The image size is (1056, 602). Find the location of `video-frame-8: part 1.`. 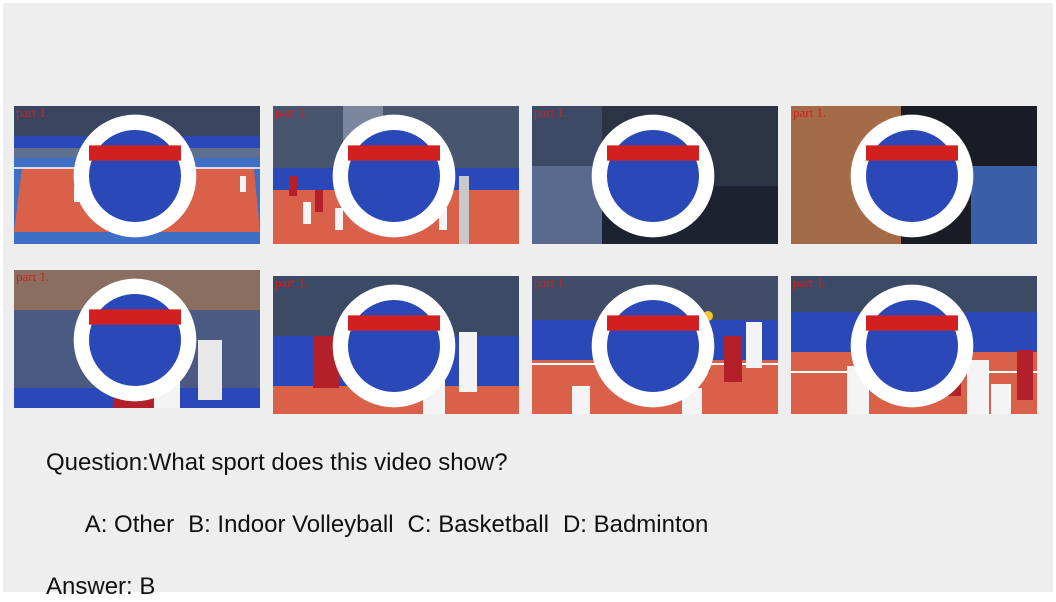

video-frame-8: part 1. is located at coordinates (914, 345).